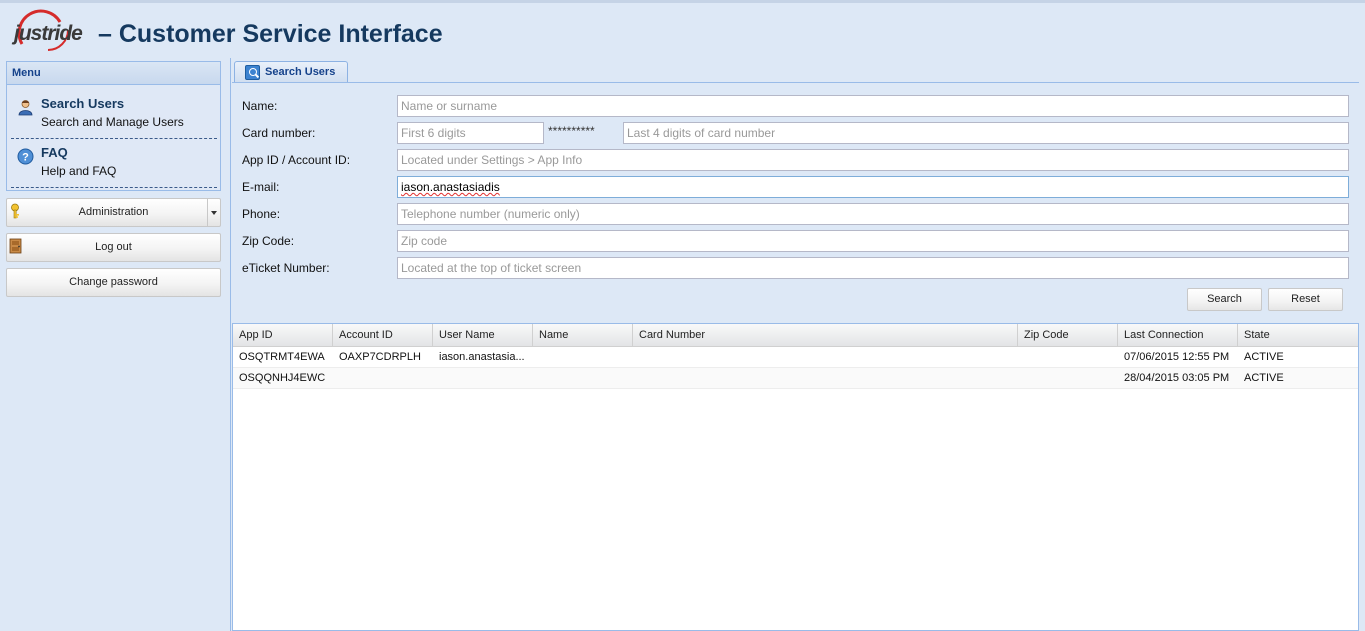 The image size is (1365, 631). What do you see at coordinates (873, 160) in the screenshot?
I see `app-id-input: Located under Settings > App Info` at bounding box center [873, 160].